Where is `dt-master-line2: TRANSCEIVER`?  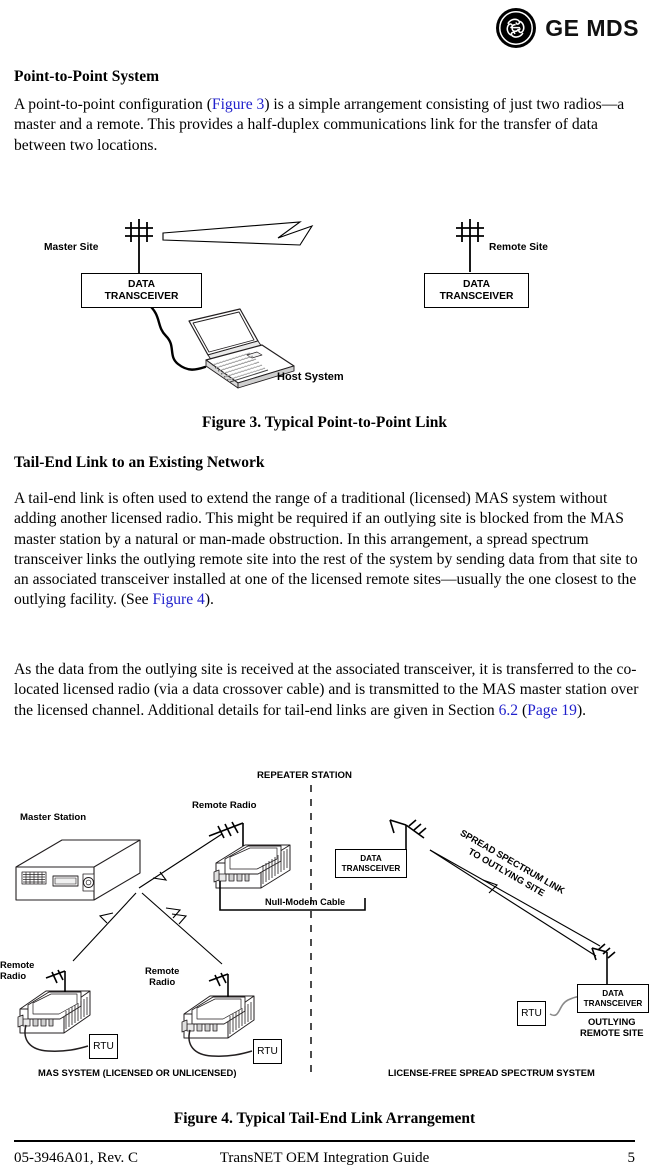 dt-master-line2: TRANSCEIVER is located at coordinates (141, 296).